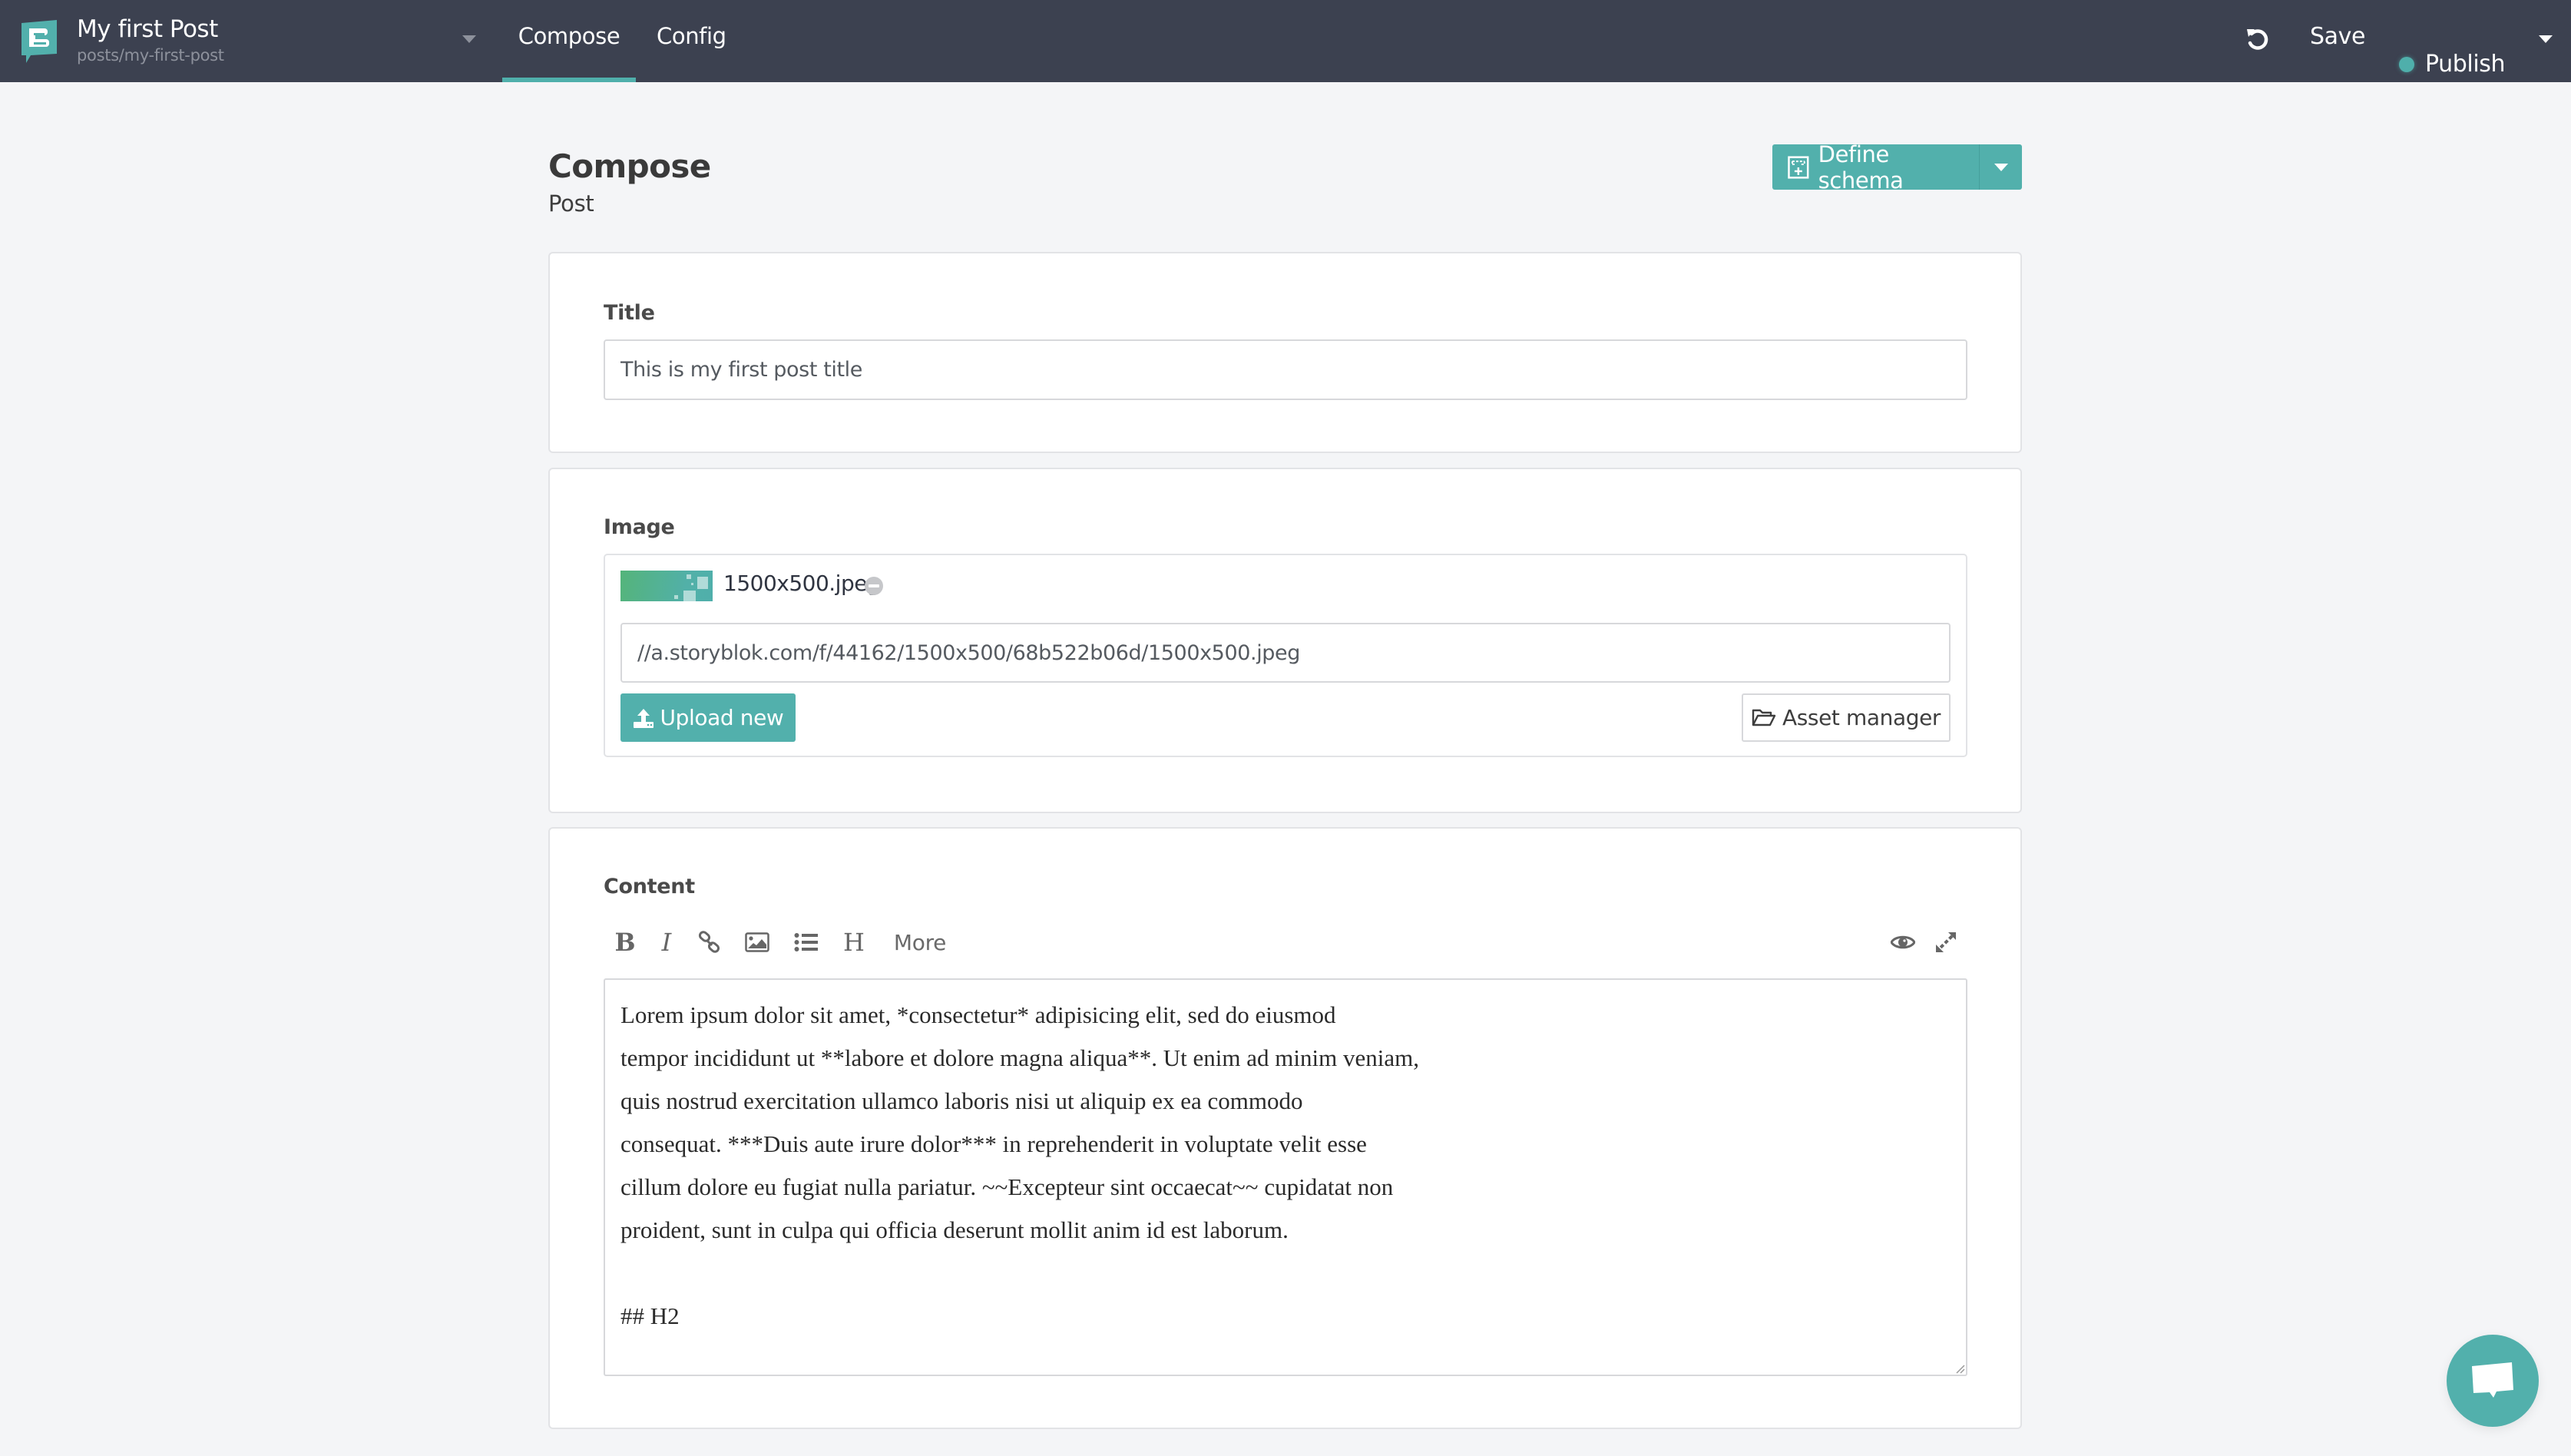 Image resolution: width=2571 pixels, height=1456 pixels. What do you see at coordinates (1764, 717) in the screenshot?
I see `folder-open-icon` at bounding box center [1764, 717].